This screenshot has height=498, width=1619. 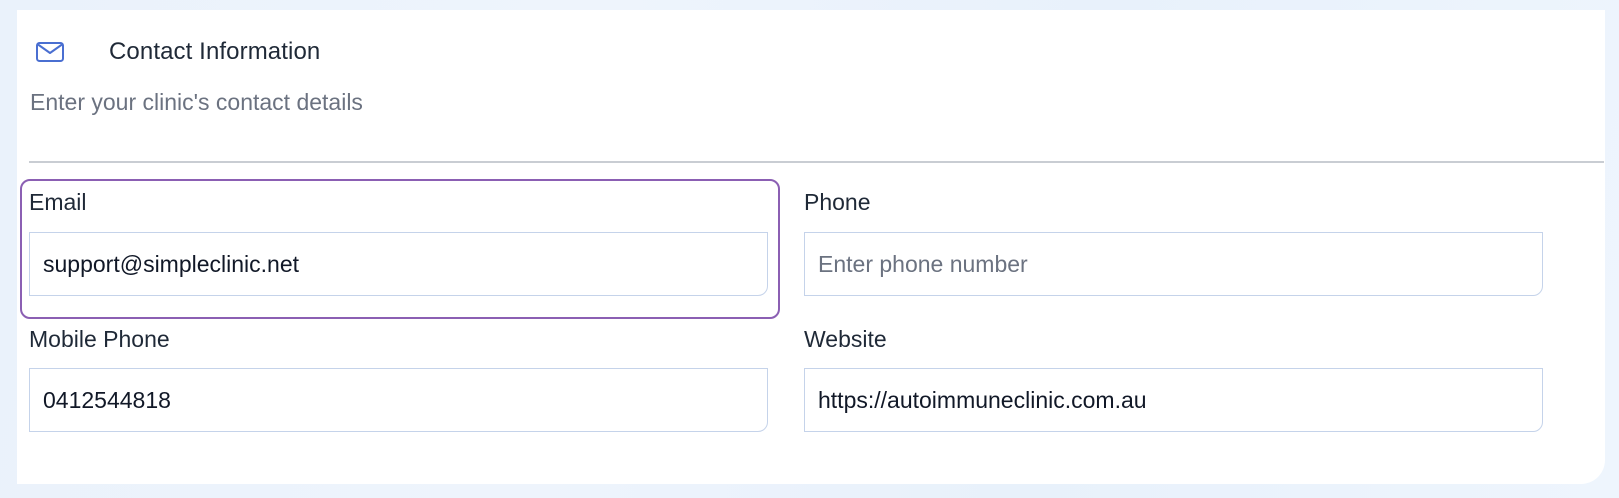 What do you see at coordinates (50, 52) in the screenshot?
I see `mail-icon` at bounding box center [50, 52].